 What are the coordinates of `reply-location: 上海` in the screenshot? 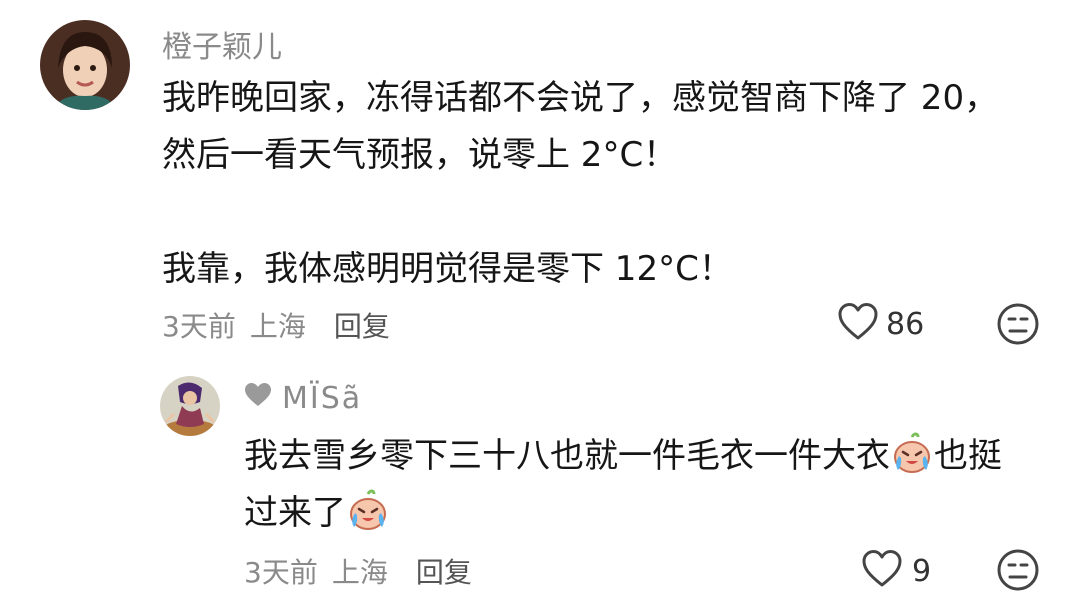 It's located at (359, 572).